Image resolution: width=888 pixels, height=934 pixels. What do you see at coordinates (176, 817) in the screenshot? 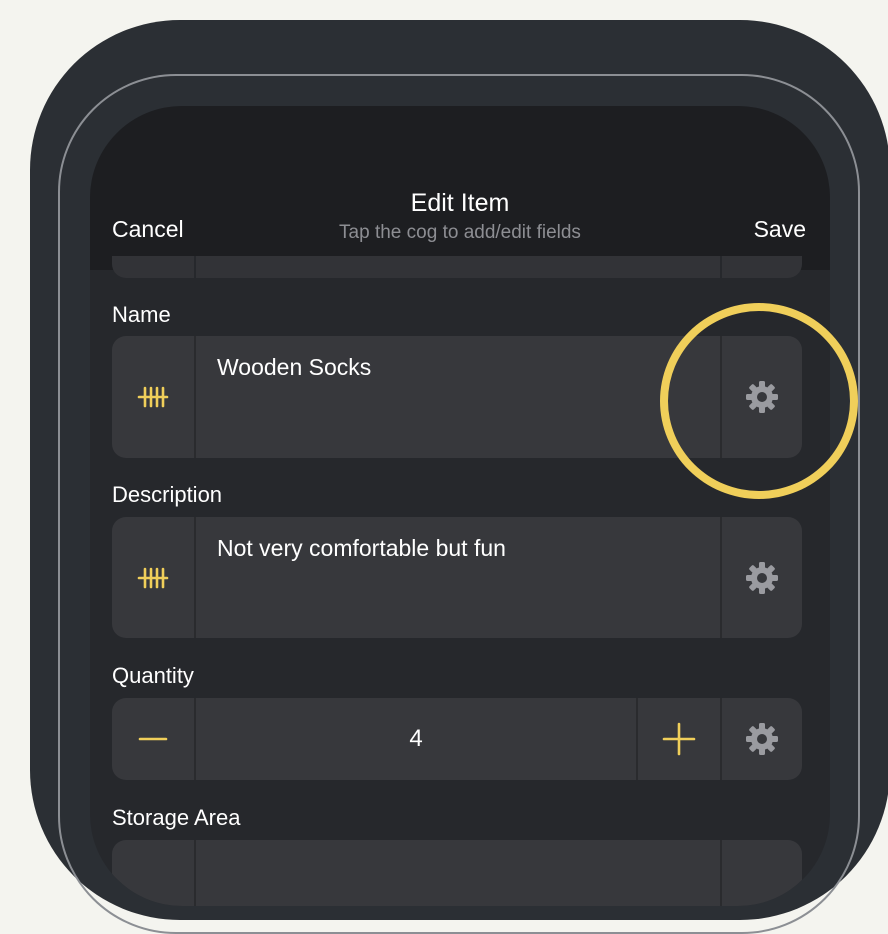
I see `storage-area-field-label: Storage Area` at bounding box center [176, 817].